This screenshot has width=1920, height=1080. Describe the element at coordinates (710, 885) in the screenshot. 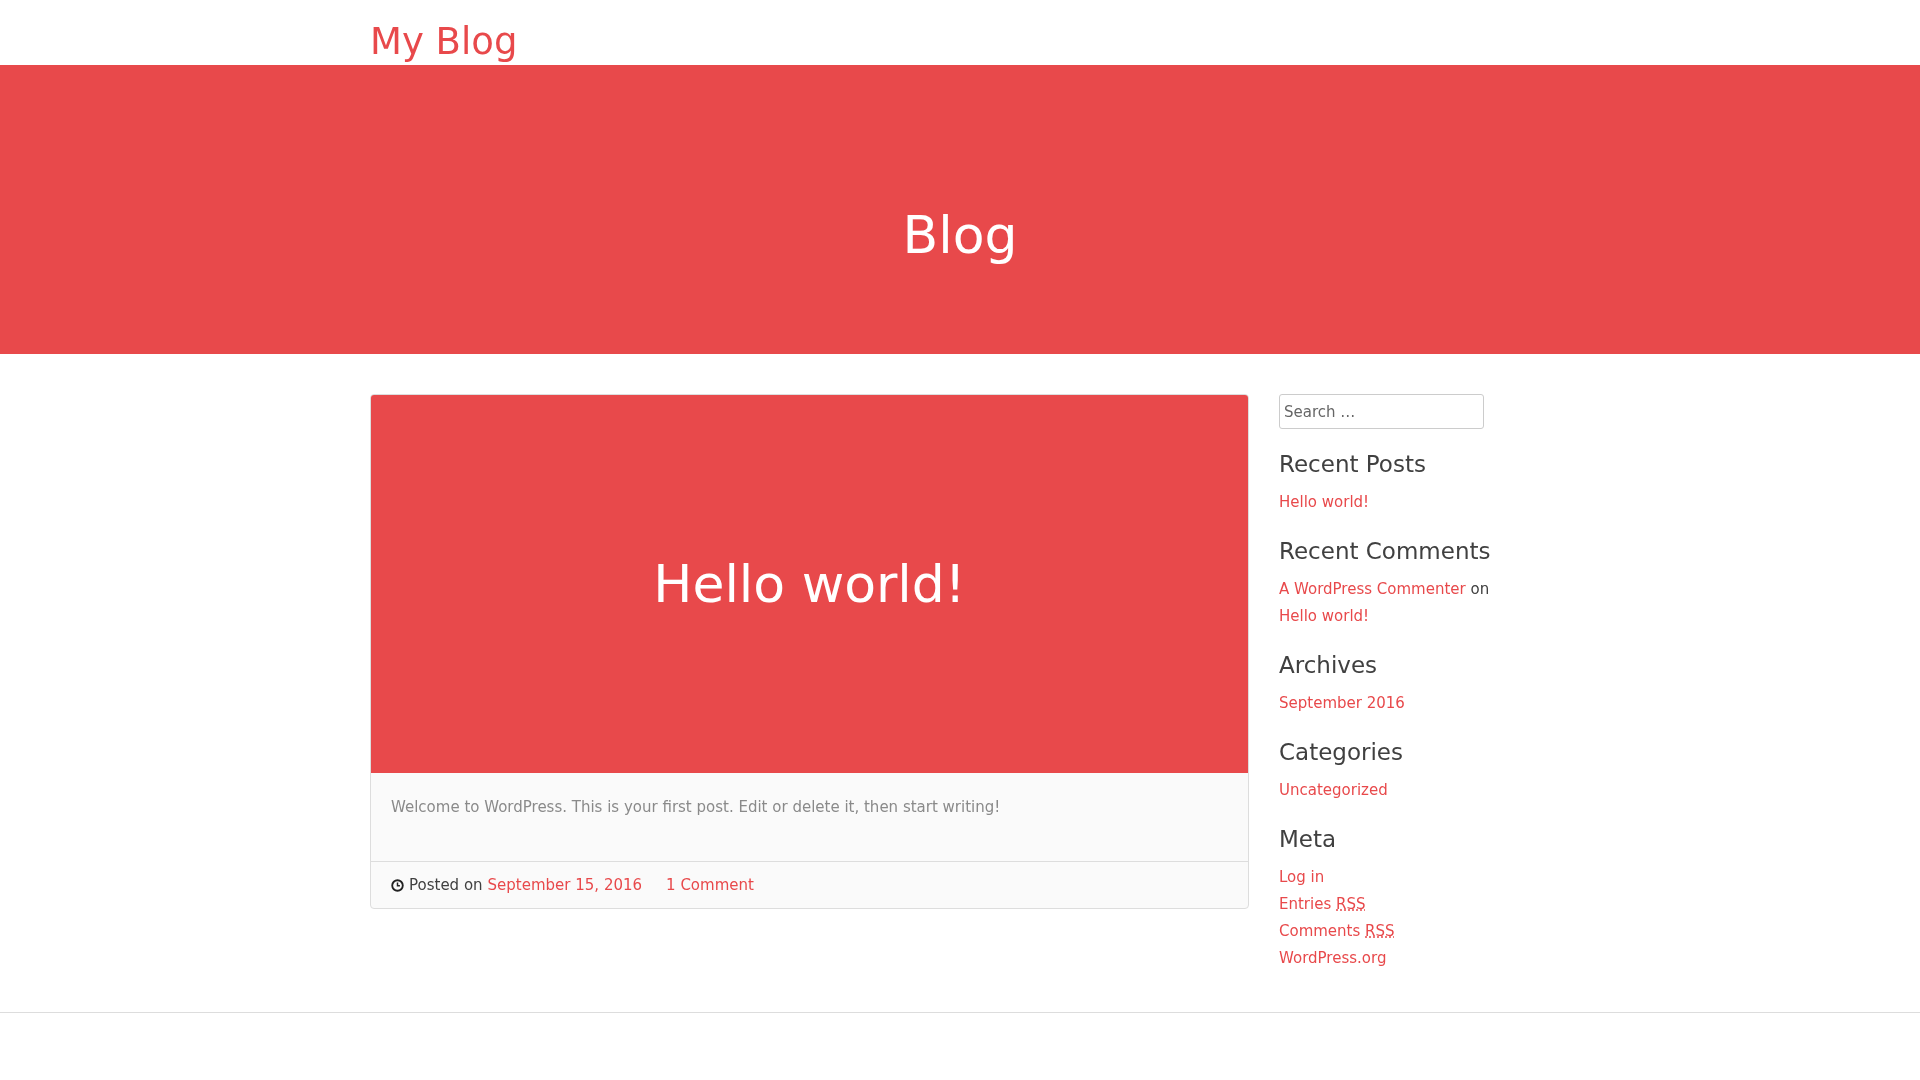

I see `comments-link: 1 Comment` at that location.